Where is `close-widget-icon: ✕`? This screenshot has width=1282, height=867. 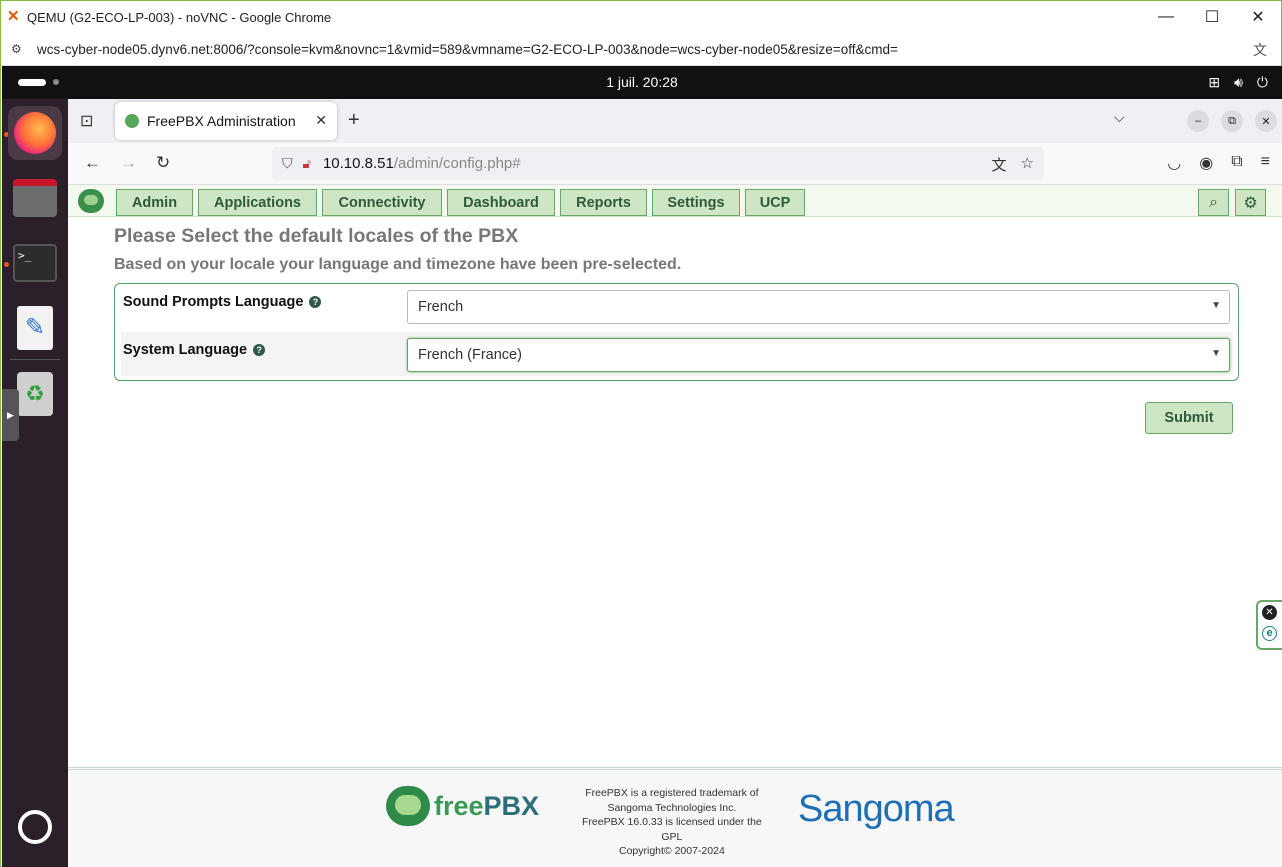 close-widget-icon: ✕ is located at coordinates (1269, 612).